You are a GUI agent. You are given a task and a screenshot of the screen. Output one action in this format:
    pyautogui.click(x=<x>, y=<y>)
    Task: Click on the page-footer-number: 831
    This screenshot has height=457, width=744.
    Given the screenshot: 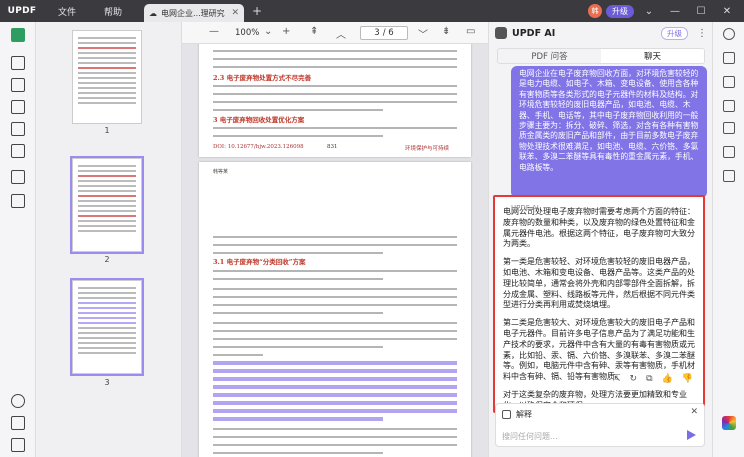 What is the action you would take?
    pyautogui.click(x=332, y=147)
    